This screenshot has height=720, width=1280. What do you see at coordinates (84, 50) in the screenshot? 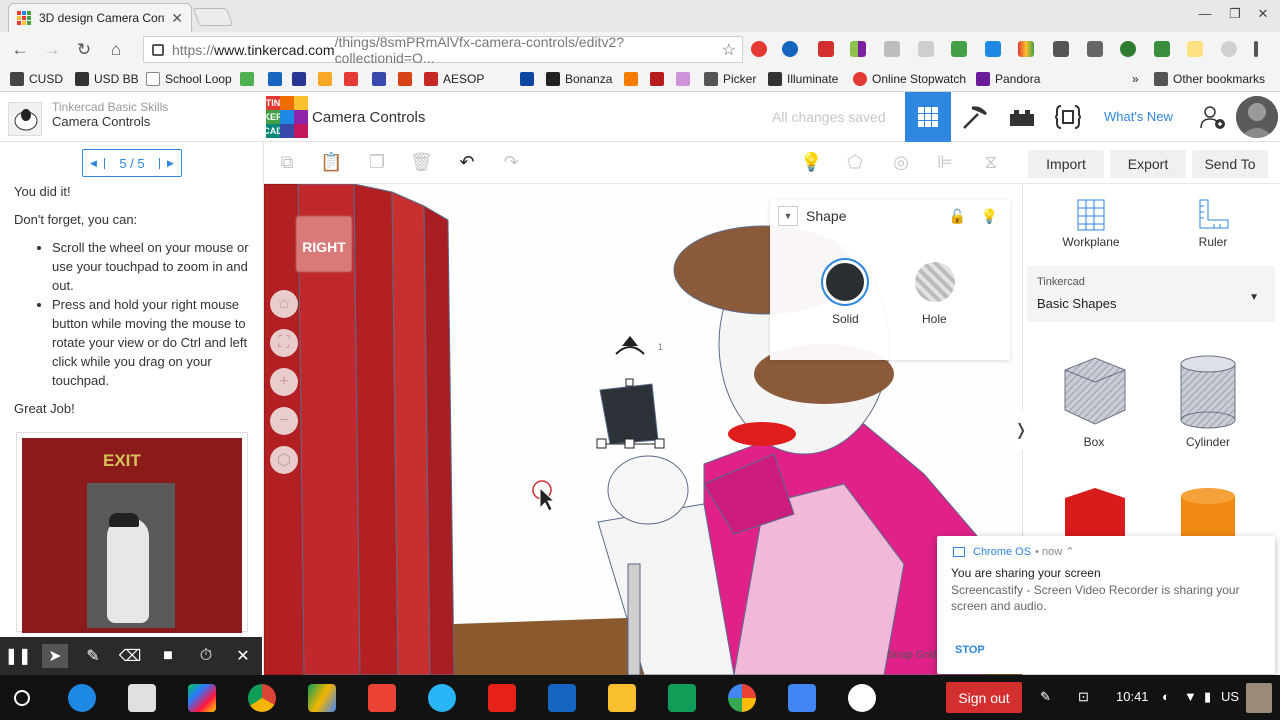
I see `reload-icon: ↻` at bounding box center [84, 50].